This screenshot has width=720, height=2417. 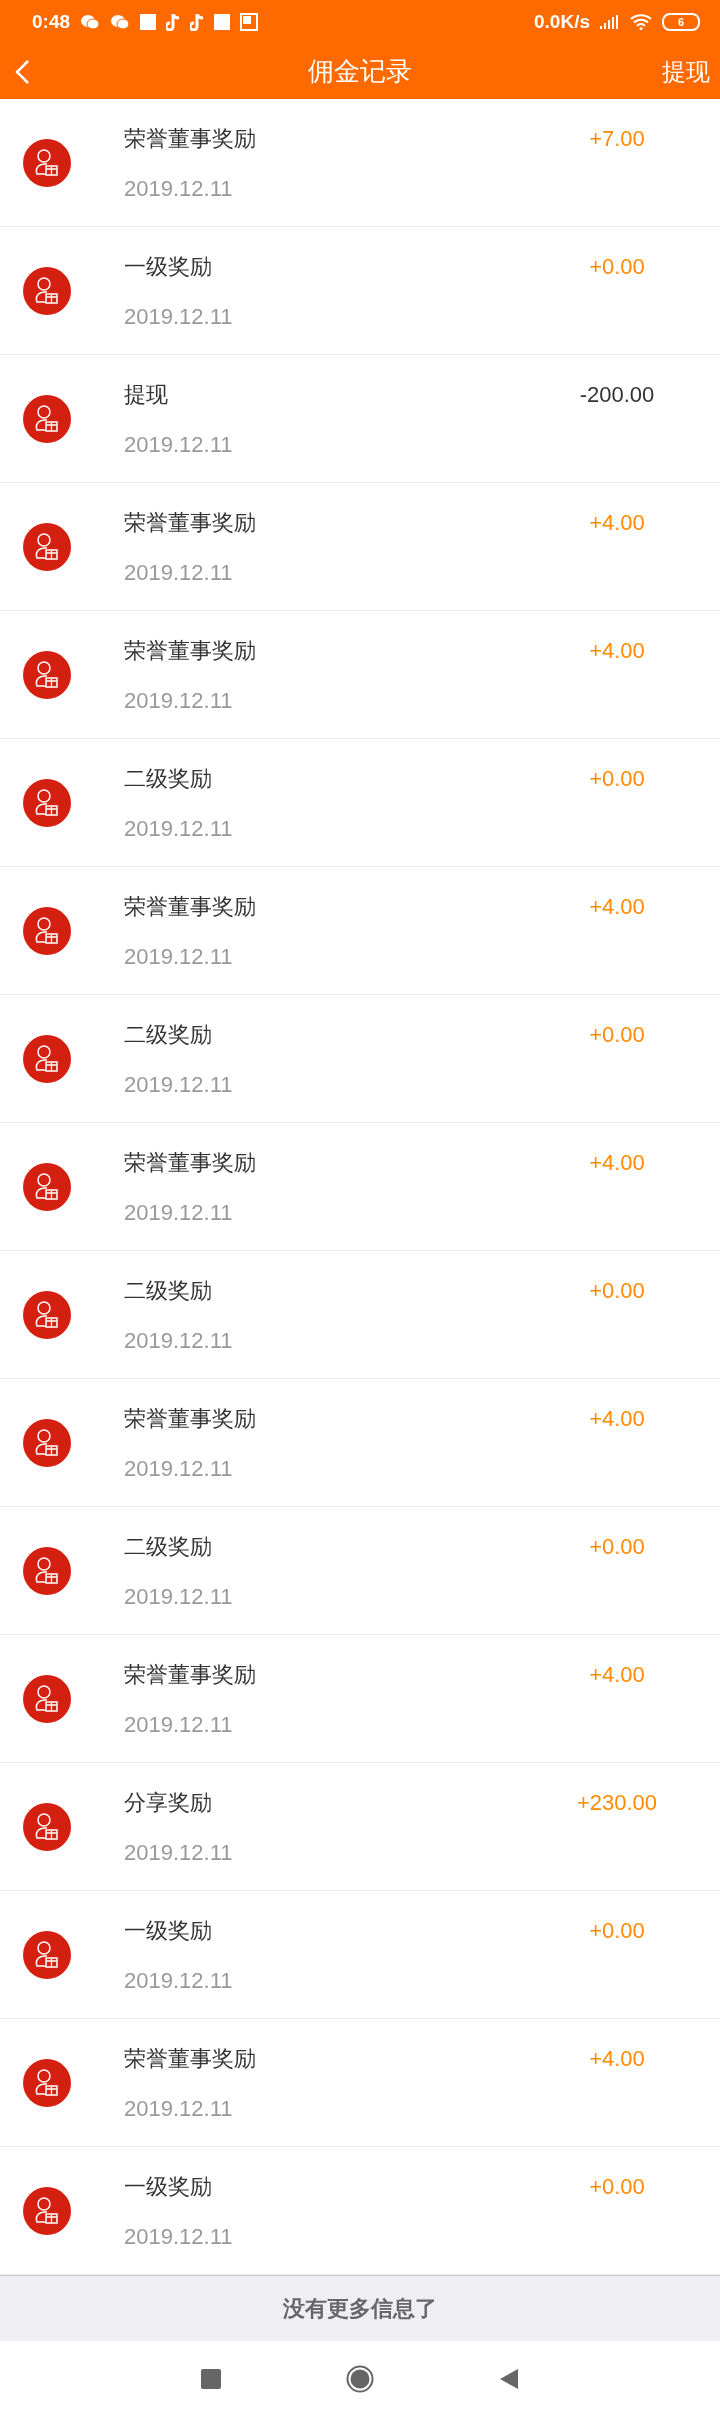 What do you see at coordinates (249, 22) in the screenshot?
I see `translate-icon` at bounding box center [249, 22].